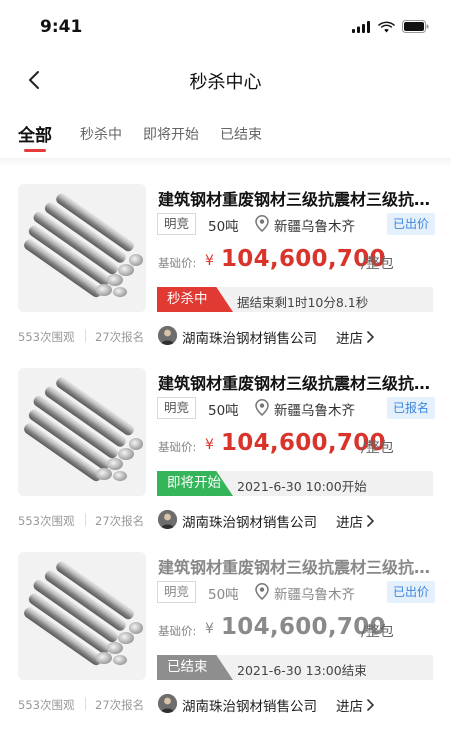 The height and width of the screenshot is (749, 451). What do you see at coordinates (35, 133) in the screenshot?
I see `tab-all: 全部` at bounding box center [35, 133].